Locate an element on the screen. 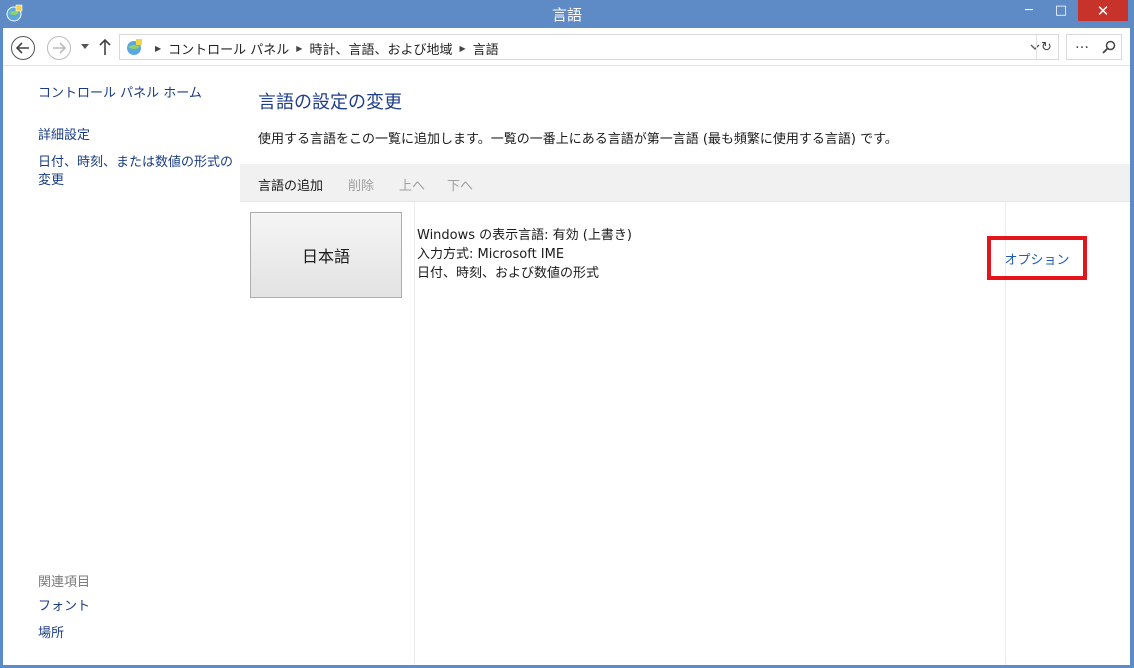 This screenshot has width=1134, height=668. options-link: オプション is located at coordinates (1036, 258).